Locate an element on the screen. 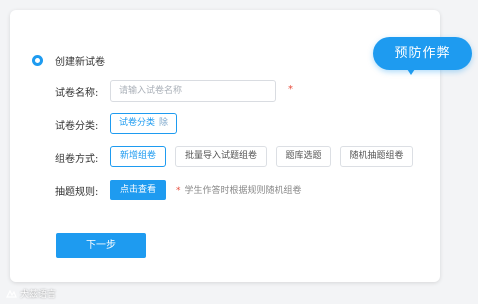 Image resolution: width=478 pixels, height=304 pixels. compose-option-new: 新增组卷 is located at coordinates (138, 156).